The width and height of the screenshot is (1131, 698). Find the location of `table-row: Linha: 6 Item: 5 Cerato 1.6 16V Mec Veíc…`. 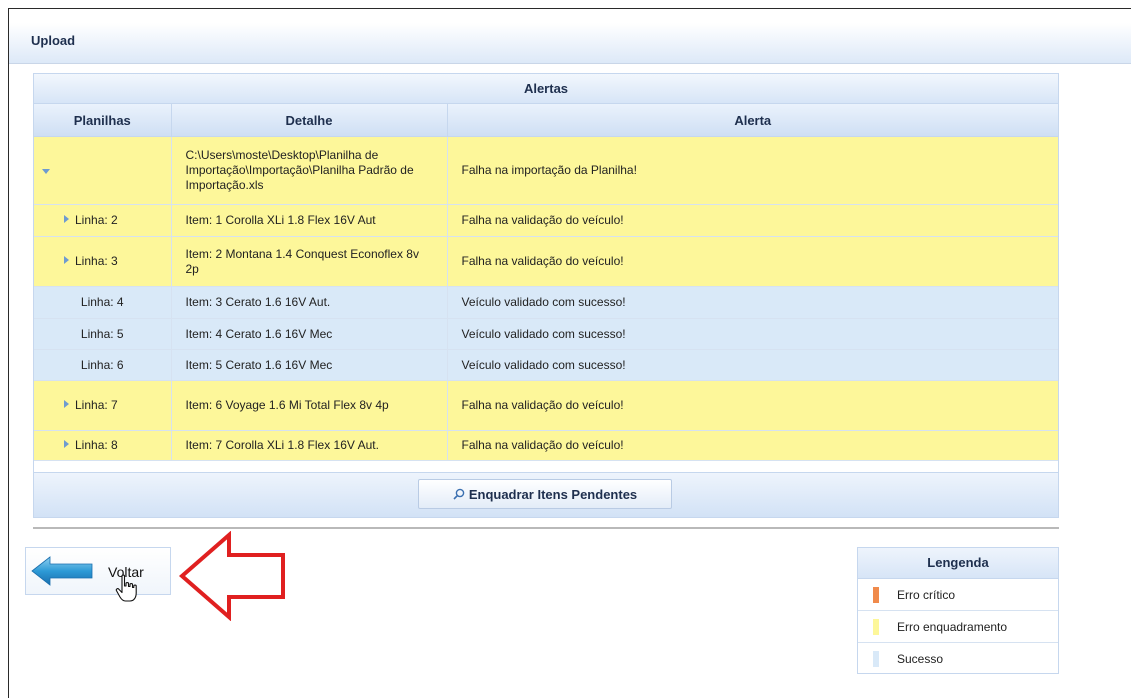

table-row: Linha: 6 Item: 5 Cerato 1.6 16V Mec Veíc… is located at coordinates (546, 365).